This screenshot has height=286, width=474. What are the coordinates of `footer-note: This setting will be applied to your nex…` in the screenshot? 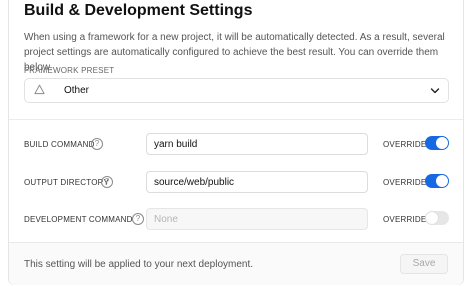 It's located at (139, 264).